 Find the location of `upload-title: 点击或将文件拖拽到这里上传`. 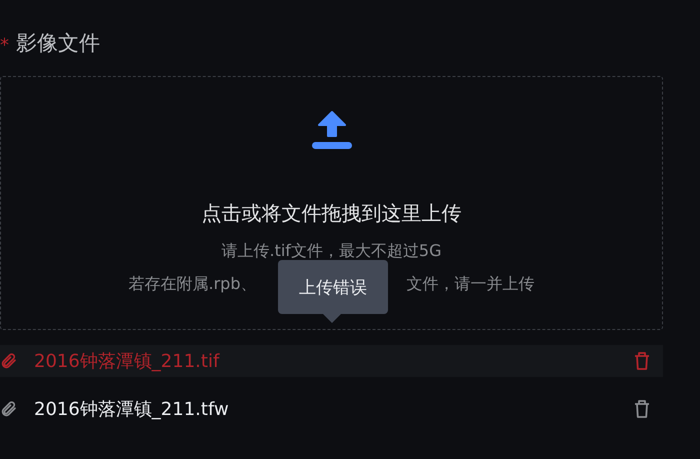

upload-title: 点击或将文件拖拽到这里上传 is located at coordinates (332, 213).